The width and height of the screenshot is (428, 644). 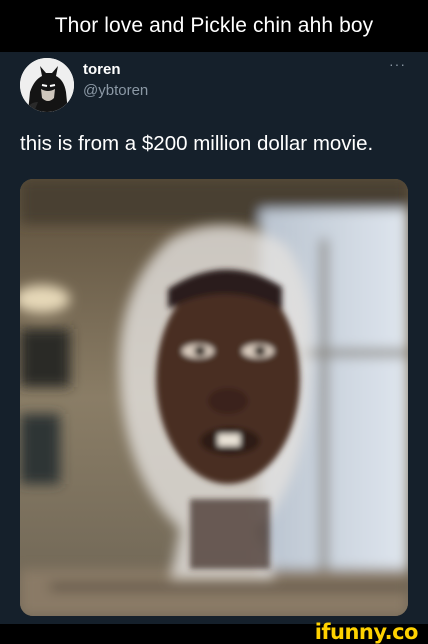 What do you see at coordinates (366, 632) in the screenshot?
I see `ifunny-watermark: ifunny.co` at bounding box center [366, 632].